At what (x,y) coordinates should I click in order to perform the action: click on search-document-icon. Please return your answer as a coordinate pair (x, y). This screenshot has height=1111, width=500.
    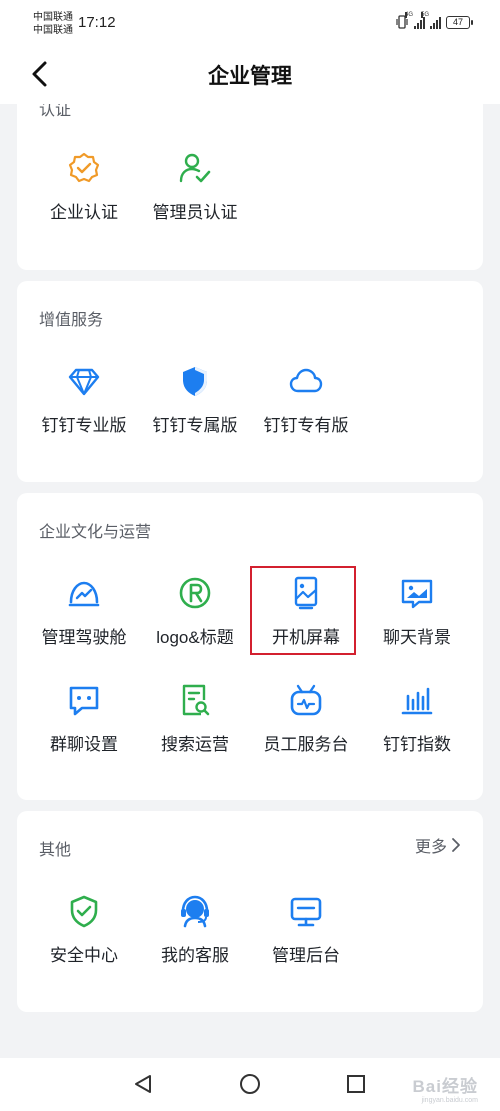
    Looking at the image, I should click on (196, 700).